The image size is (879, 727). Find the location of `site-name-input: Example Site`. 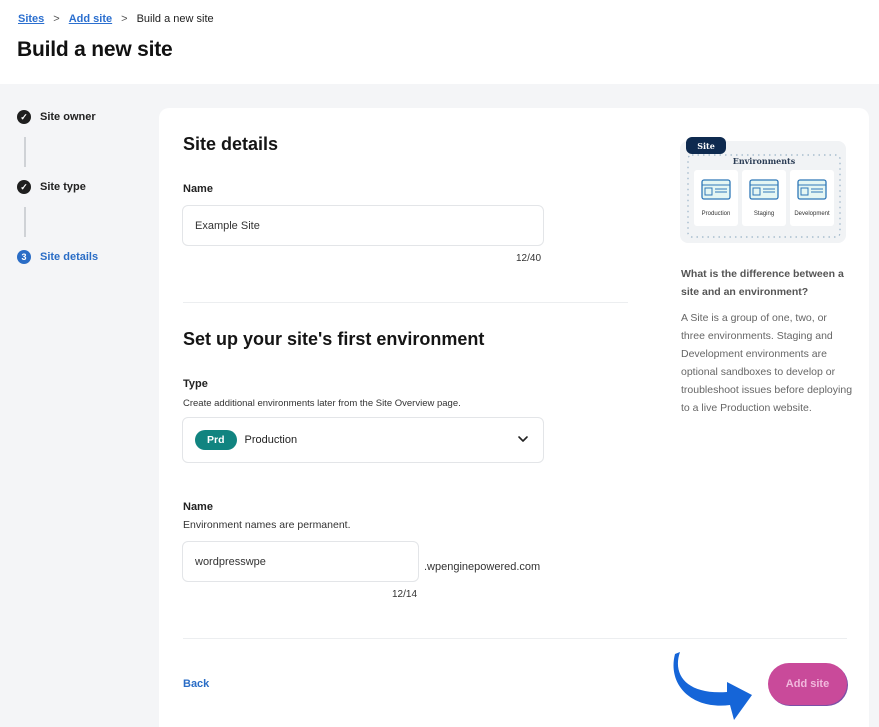

site-name-input: Example Site is located at coordinates (363, 225).